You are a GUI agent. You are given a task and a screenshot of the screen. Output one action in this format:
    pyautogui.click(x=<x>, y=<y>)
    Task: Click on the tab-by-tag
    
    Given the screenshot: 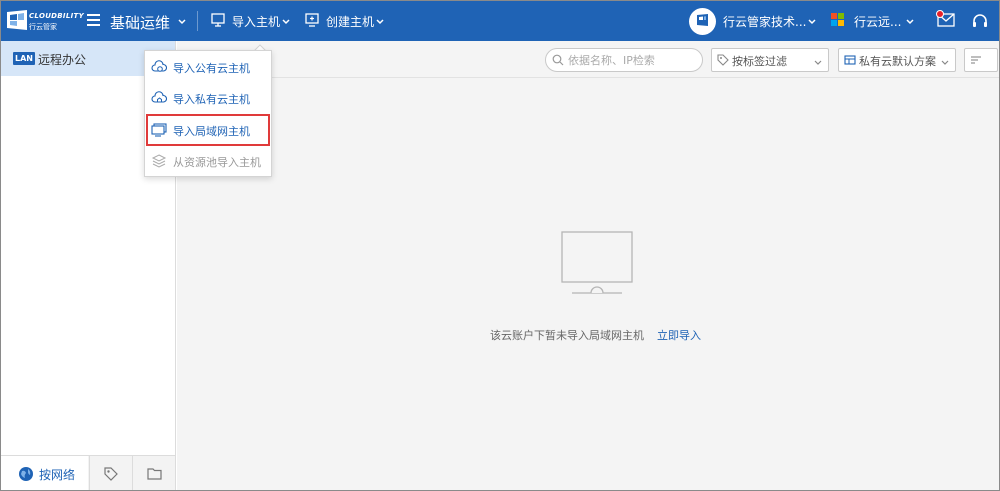 What is the action you would take?
    pyautogui.click(x=110, y=473)
    